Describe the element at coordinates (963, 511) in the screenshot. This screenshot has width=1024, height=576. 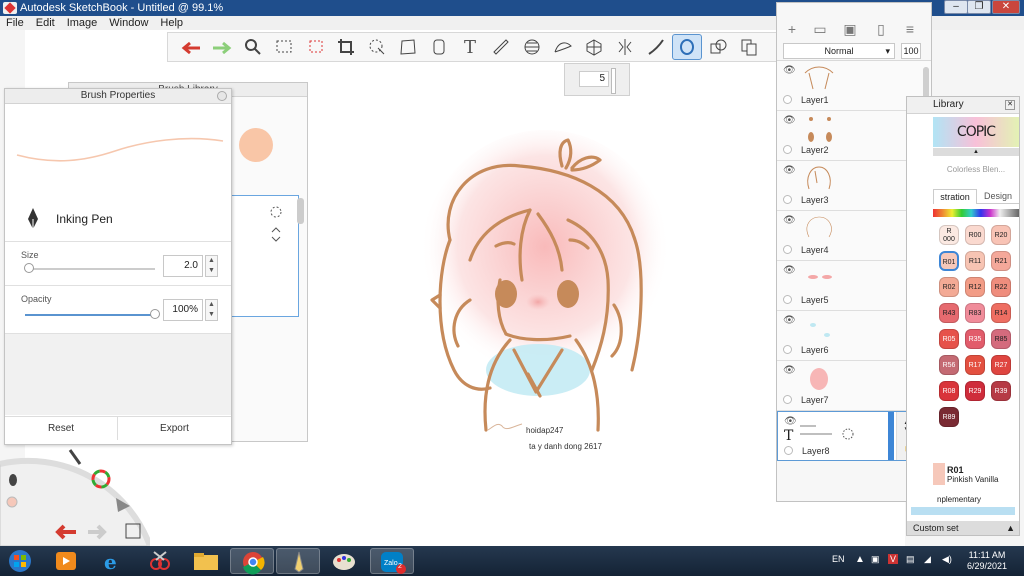
I see `complementary-color-bar` at that location.